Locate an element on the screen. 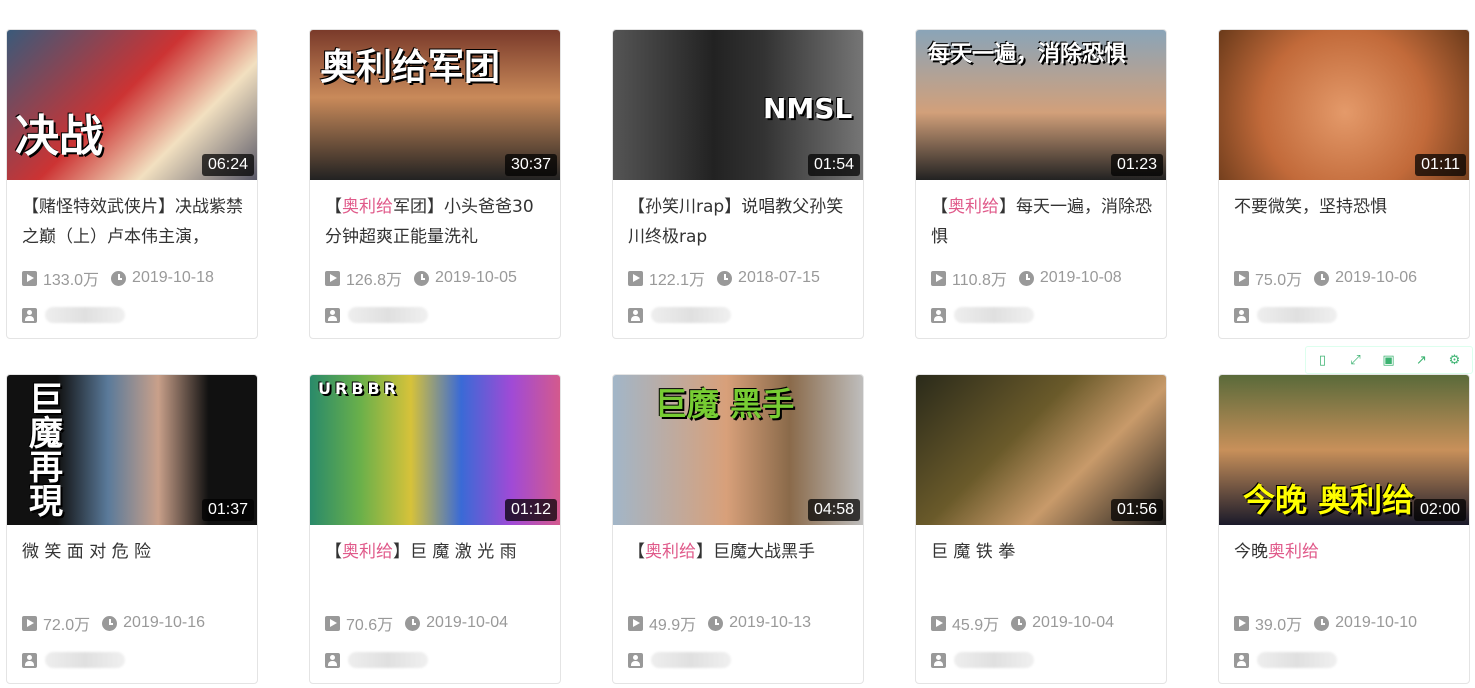 This screenshot has height=688, width=1475. title-text: 不要微笑，坚持恐惧 is located at coordinates (1310, 207).